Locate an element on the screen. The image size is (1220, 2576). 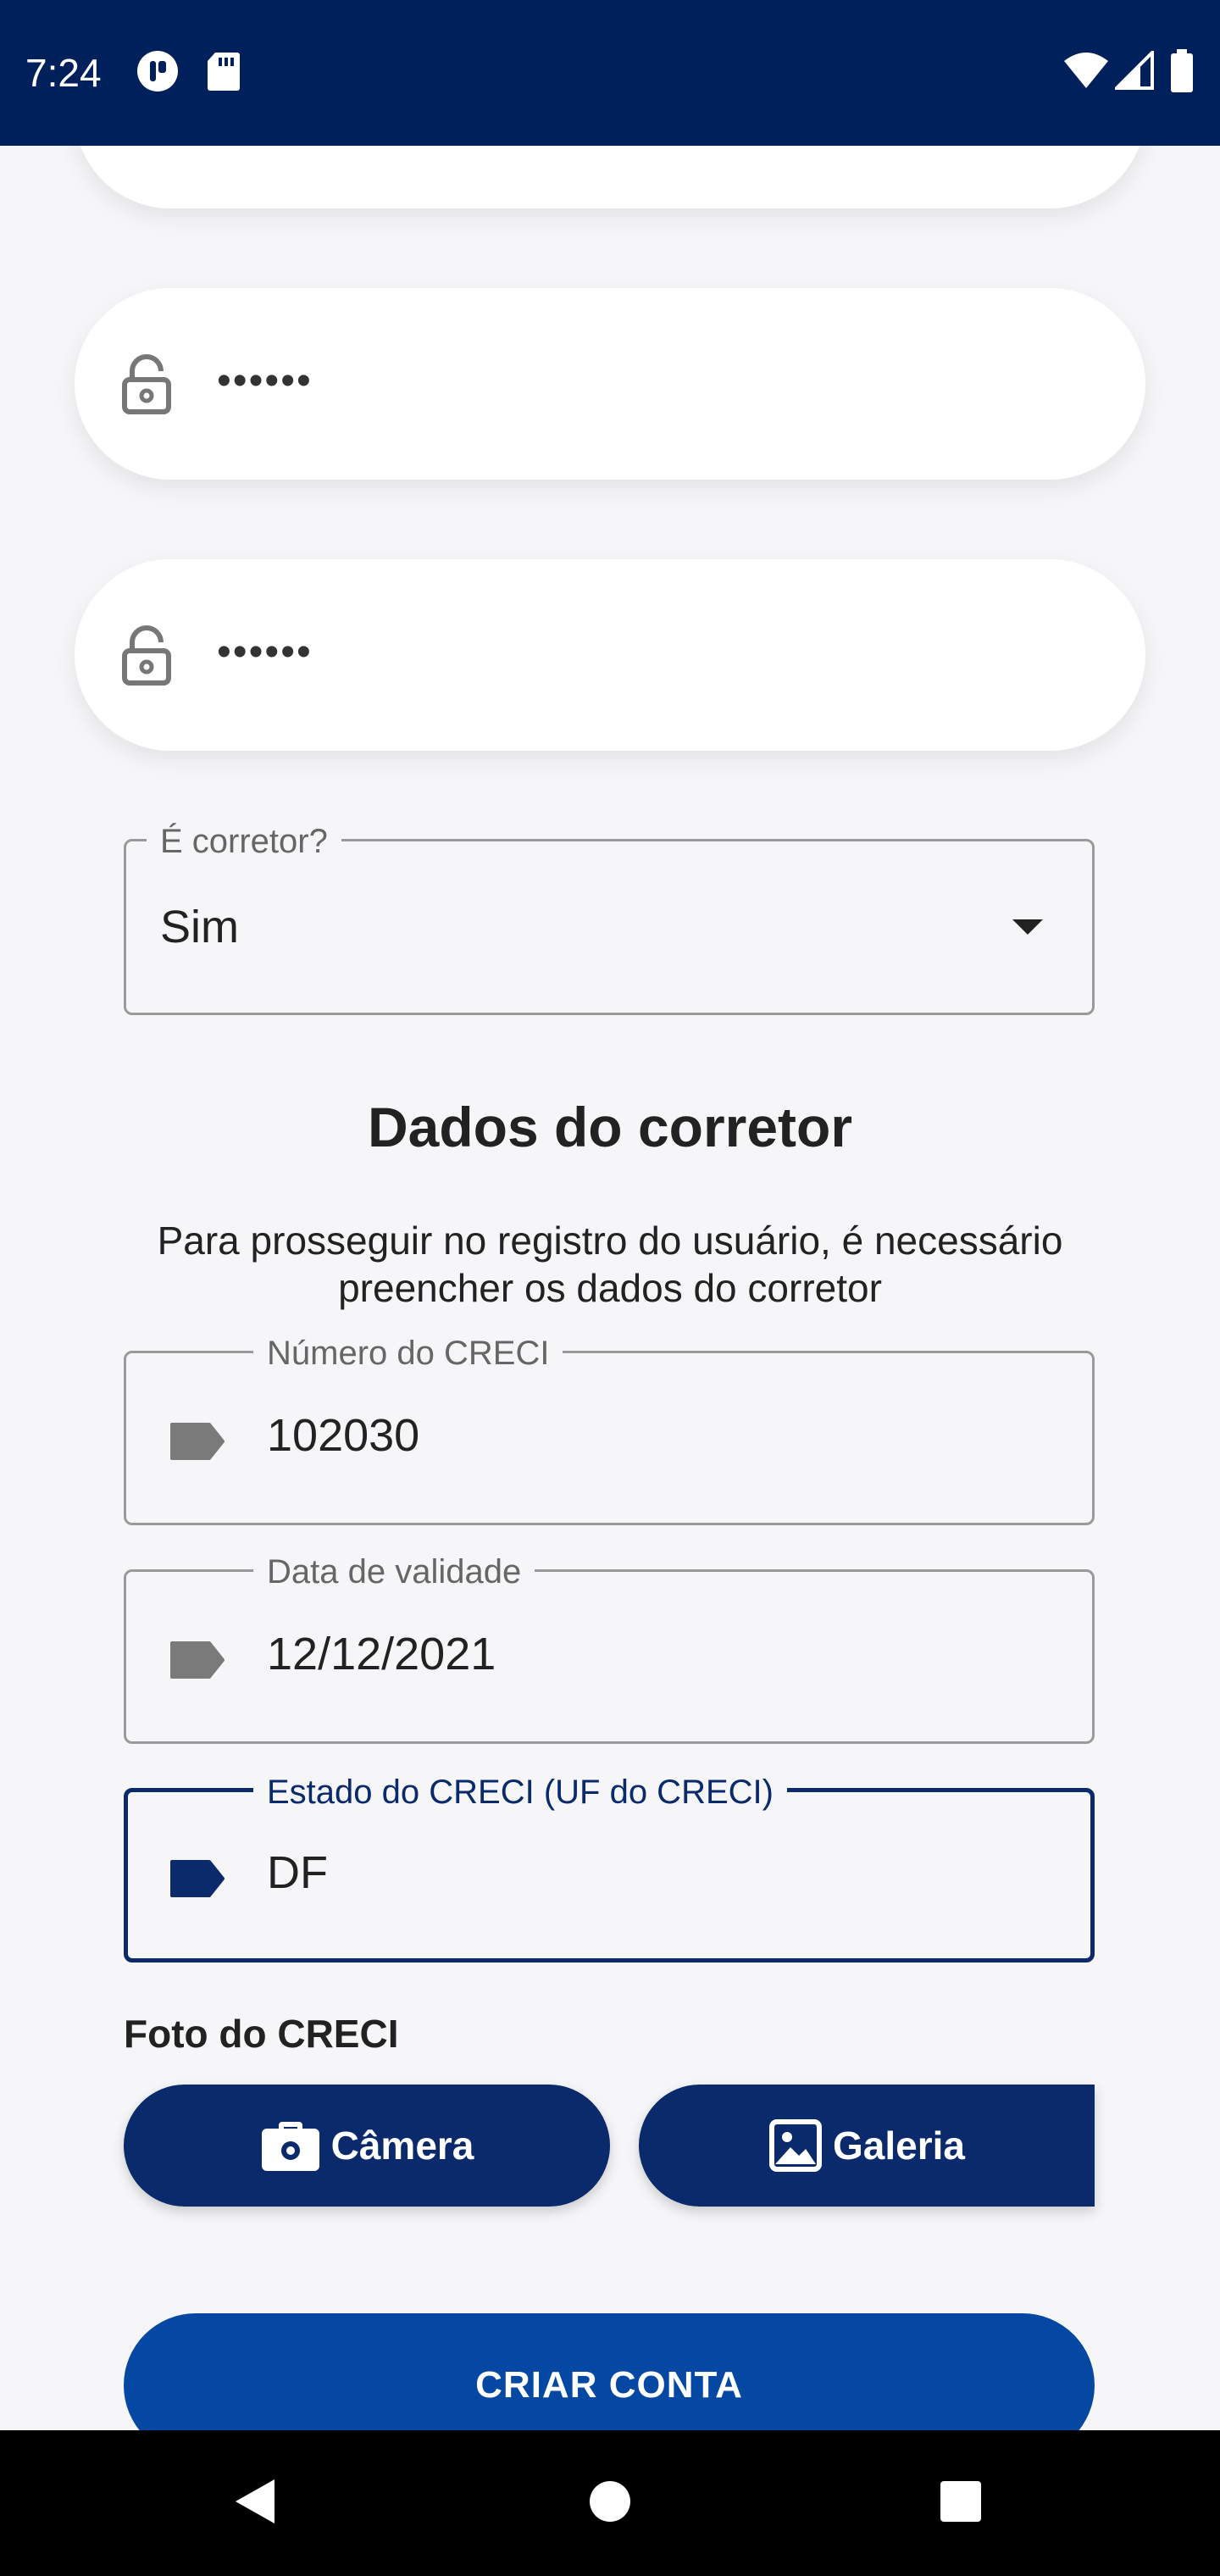
creci-state-field: Estado do CRECI (UF do CRECI) DF is located at coordinates (609, 1868).